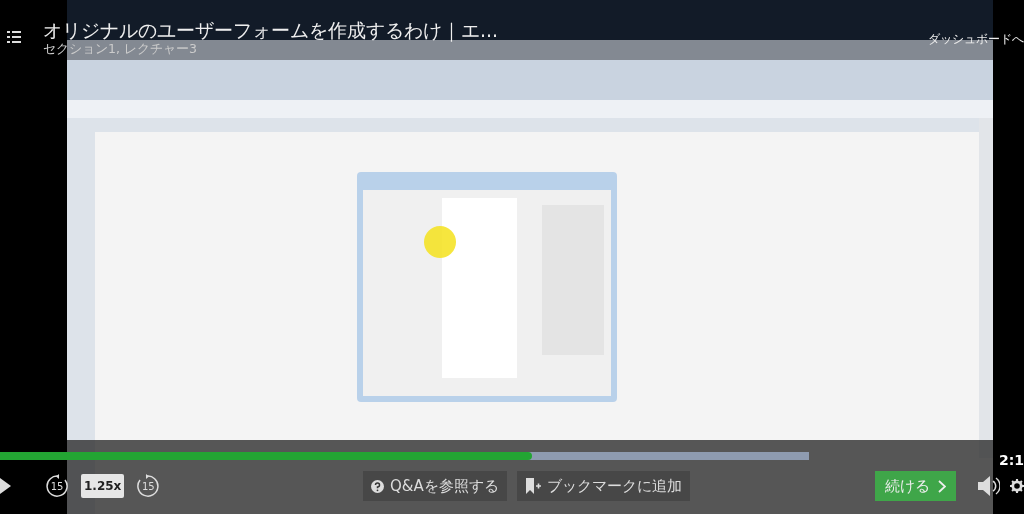 Image resolution: width=1024 pixels, height=514 pixels. Describe the element at coordinates (14, 37) in the screenshot. I see `menu-icon` at that location.